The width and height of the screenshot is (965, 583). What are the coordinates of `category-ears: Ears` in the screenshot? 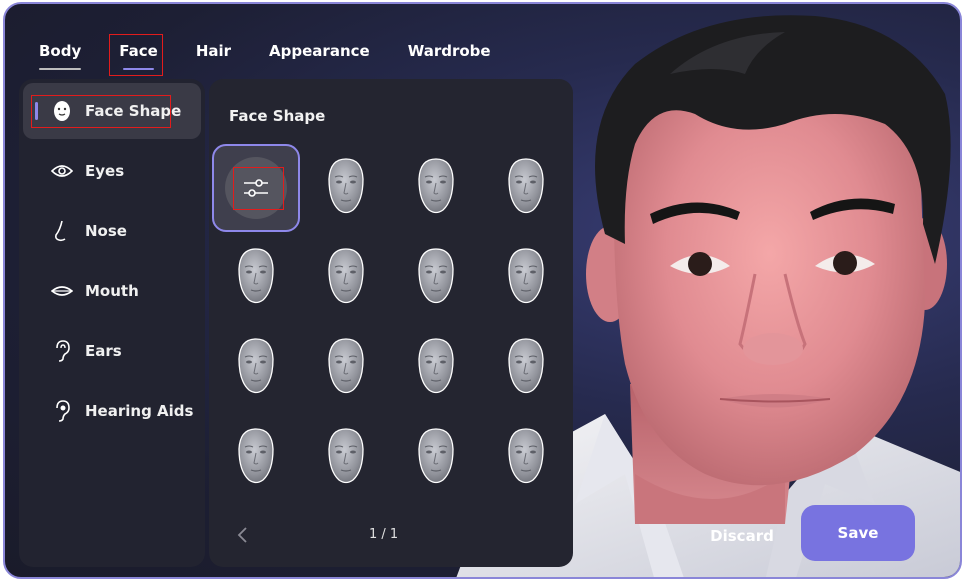 It's located at (112, 351).